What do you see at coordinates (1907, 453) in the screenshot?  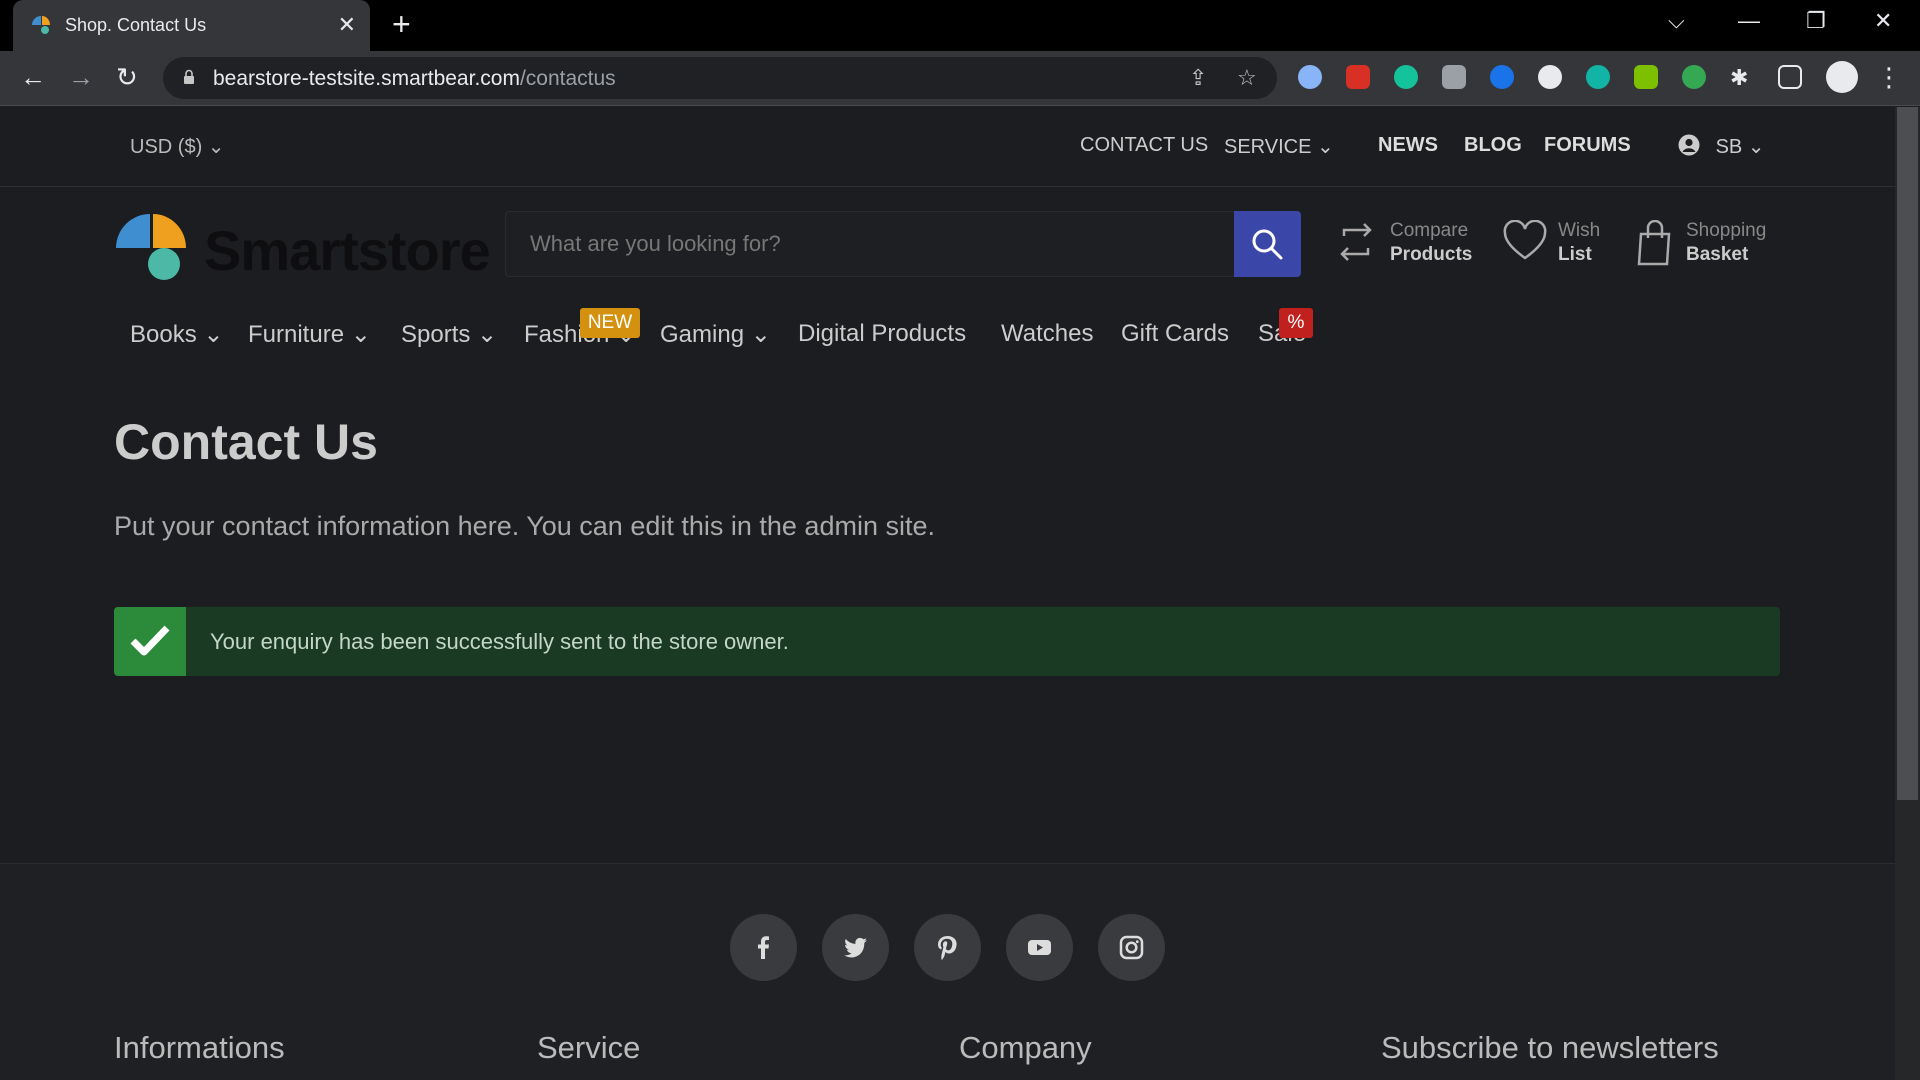 I see `scrollbar-thumb` at bounding box center [1907, 453].